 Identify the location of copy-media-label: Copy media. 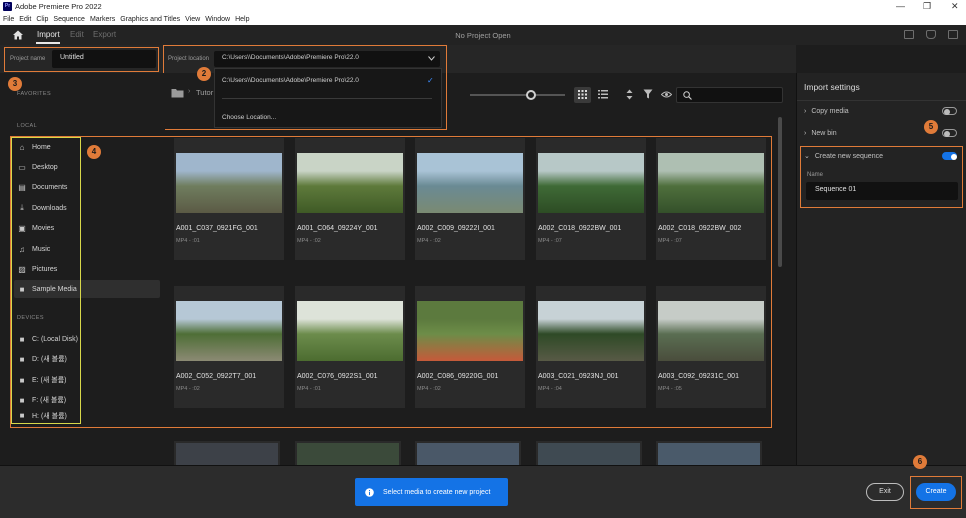
(830, 111).